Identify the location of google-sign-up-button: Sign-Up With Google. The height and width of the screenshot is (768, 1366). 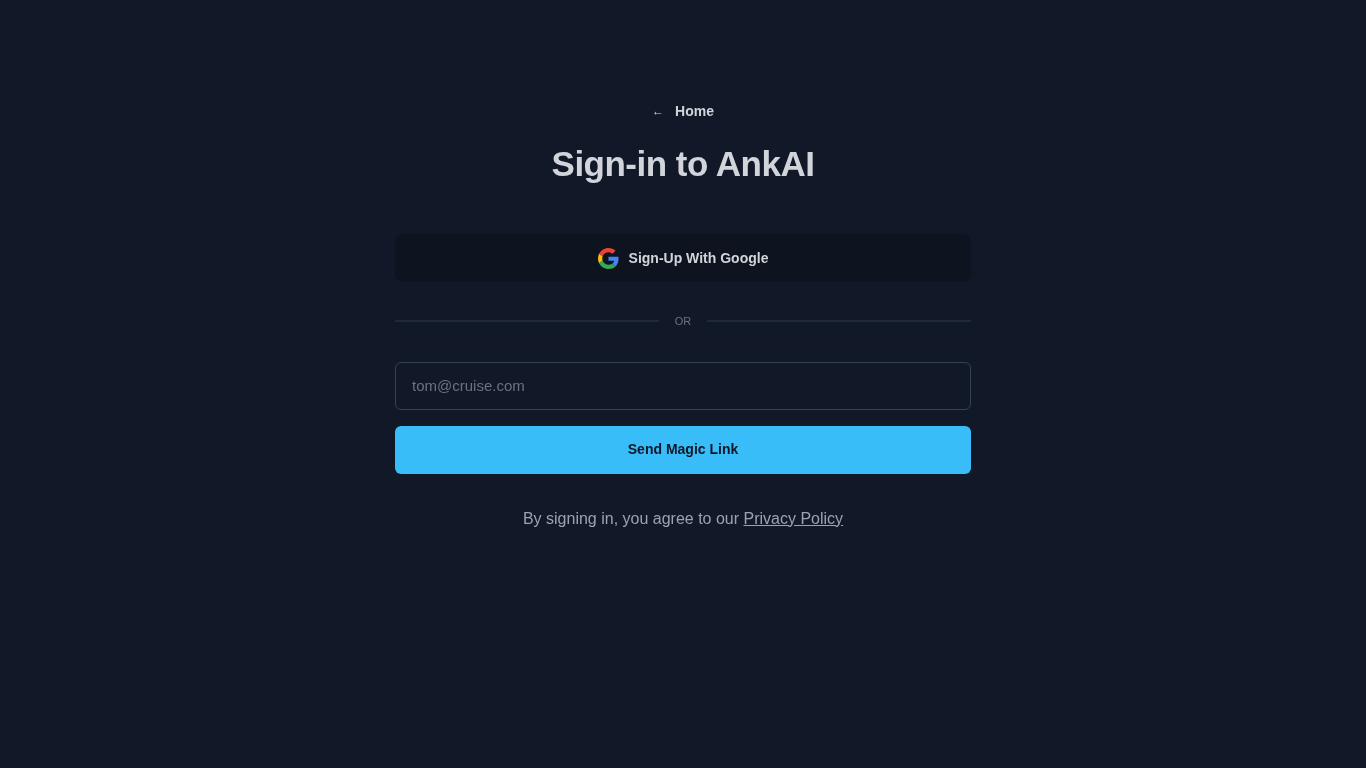
(683, 258).